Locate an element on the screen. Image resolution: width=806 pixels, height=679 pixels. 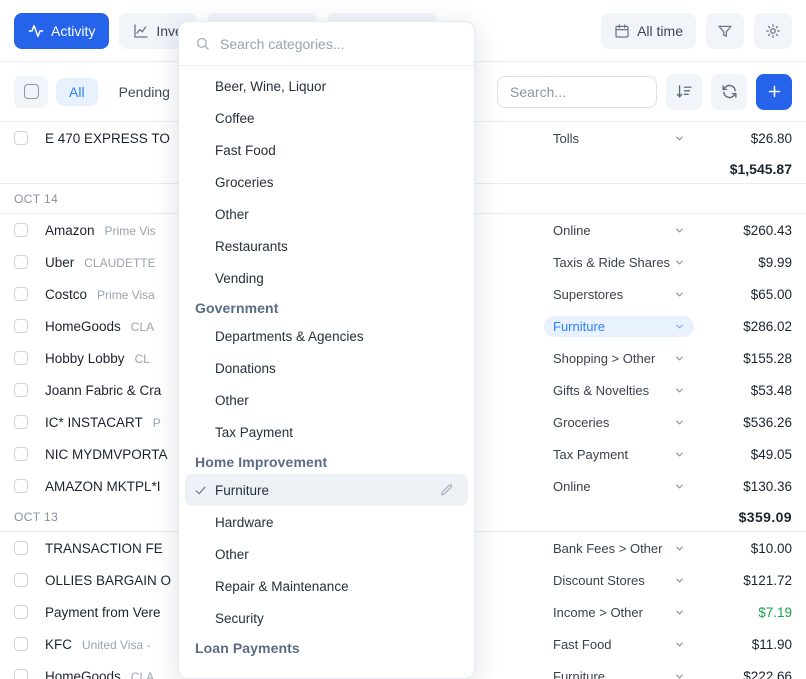
category-option-label: Beer, Wine, Liquor is located at coordinates (271, 86).